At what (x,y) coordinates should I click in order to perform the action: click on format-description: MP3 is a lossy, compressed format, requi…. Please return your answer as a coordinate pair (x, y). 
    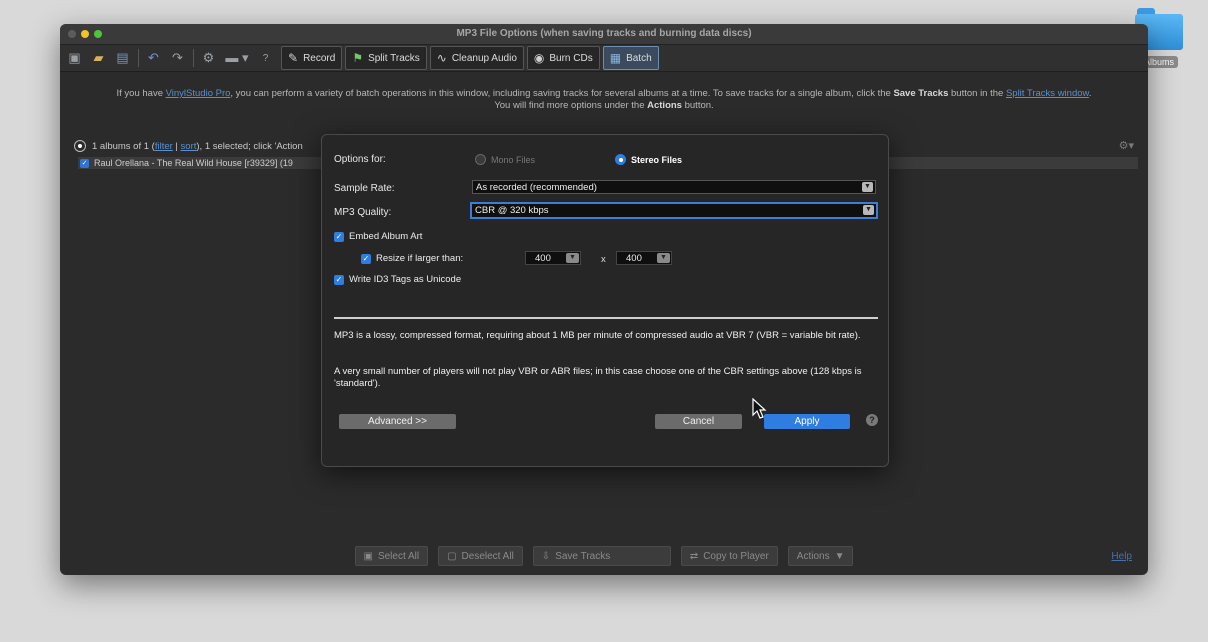
    Looking at the image, I should click on (597, 335).